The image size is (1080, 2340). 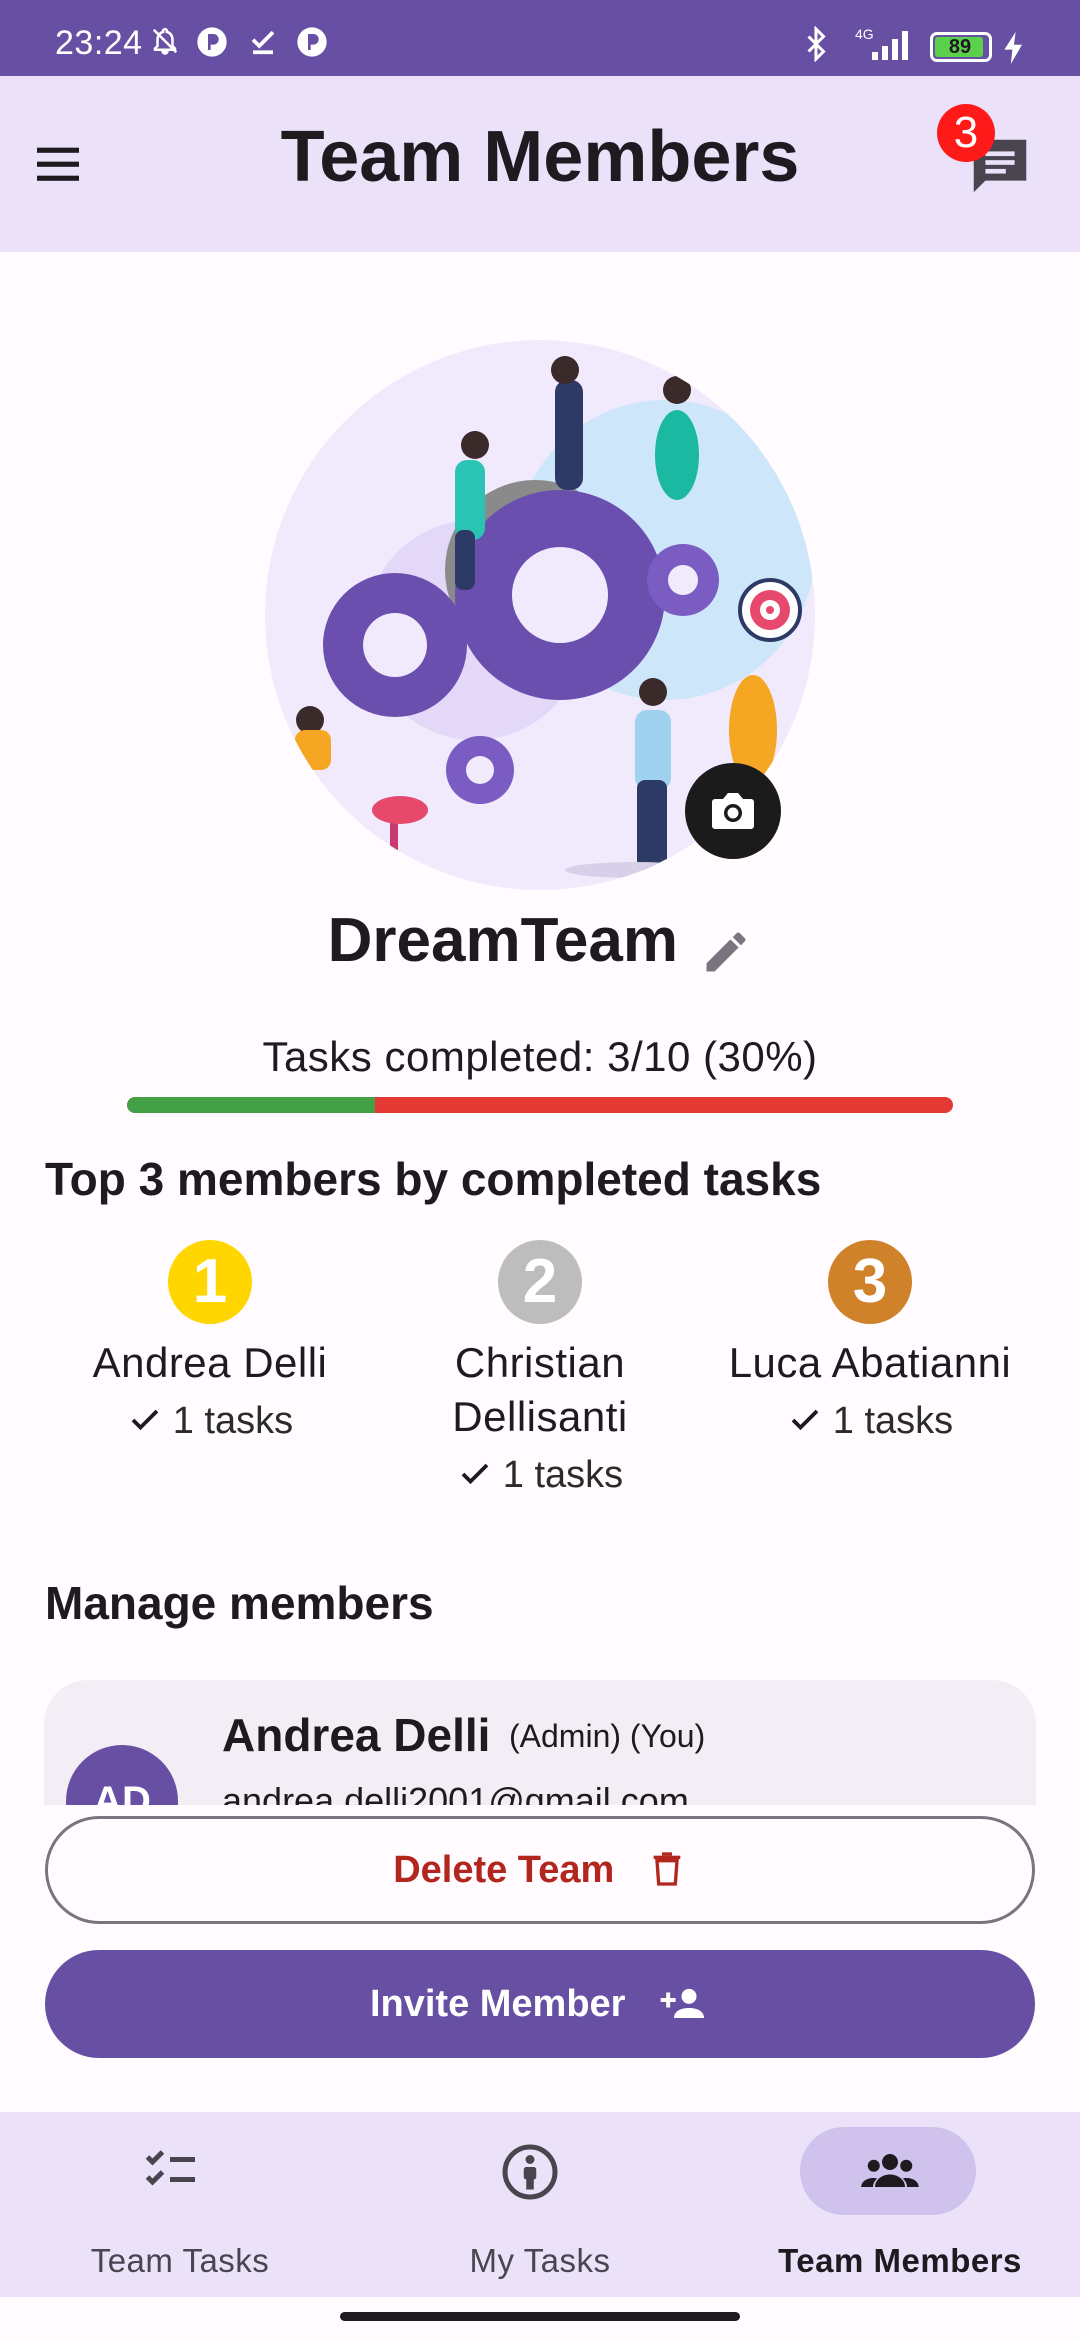 What do you see at coordinates (540, 1389) in the screenshot?
I see `podium-name: Christian Dellisanti` at bounding box center [540, 1389].